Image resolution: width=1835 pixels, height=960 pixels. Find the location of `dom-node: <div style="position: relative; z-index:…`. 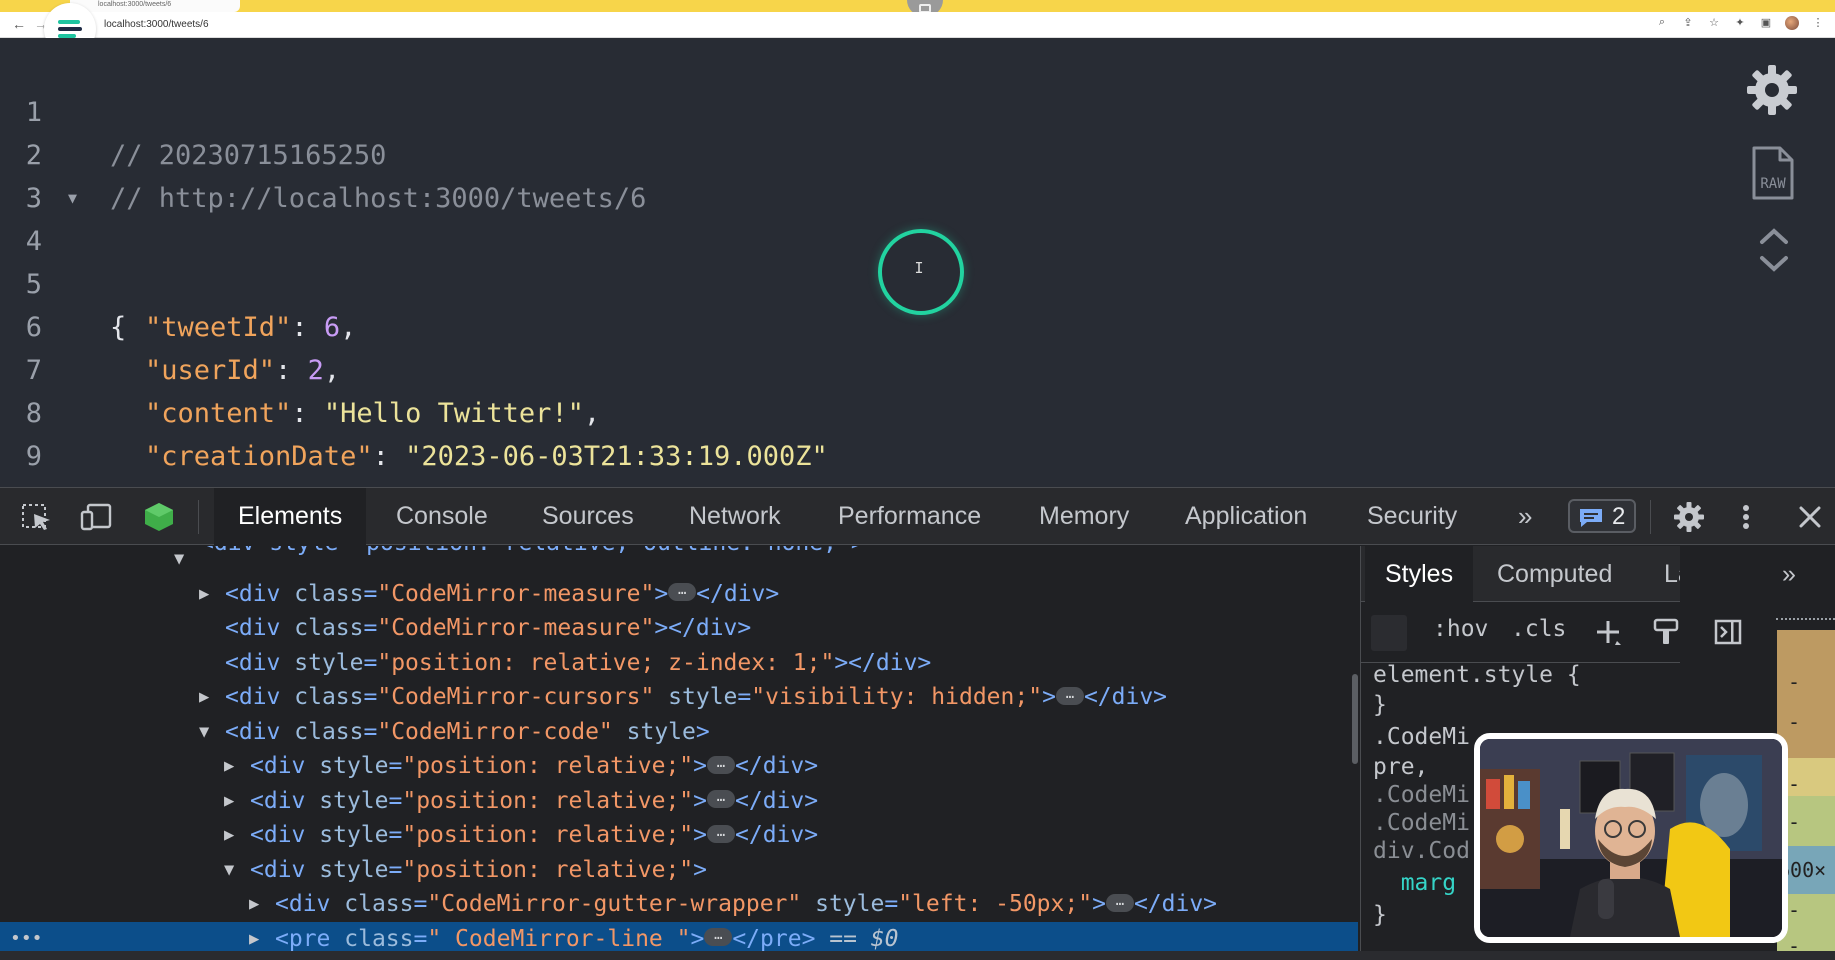

dom-node: <div style="position: relative; z-index:… is located at coordinates (679, 663).